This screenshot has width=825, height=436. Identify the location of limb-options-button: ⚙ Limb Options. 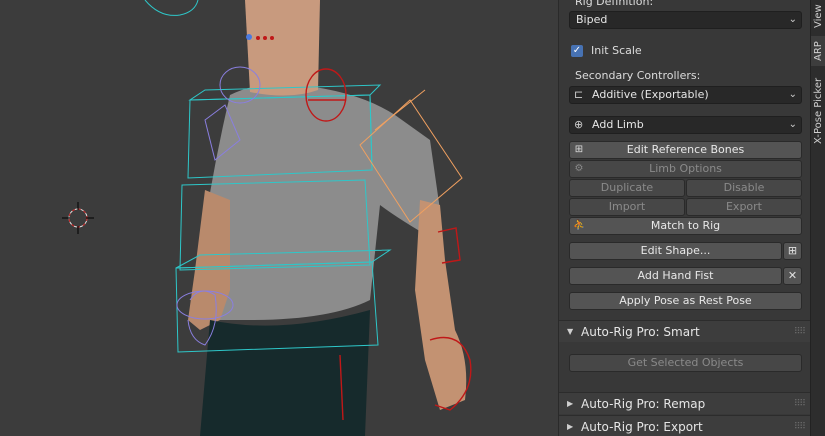
(685, 169).